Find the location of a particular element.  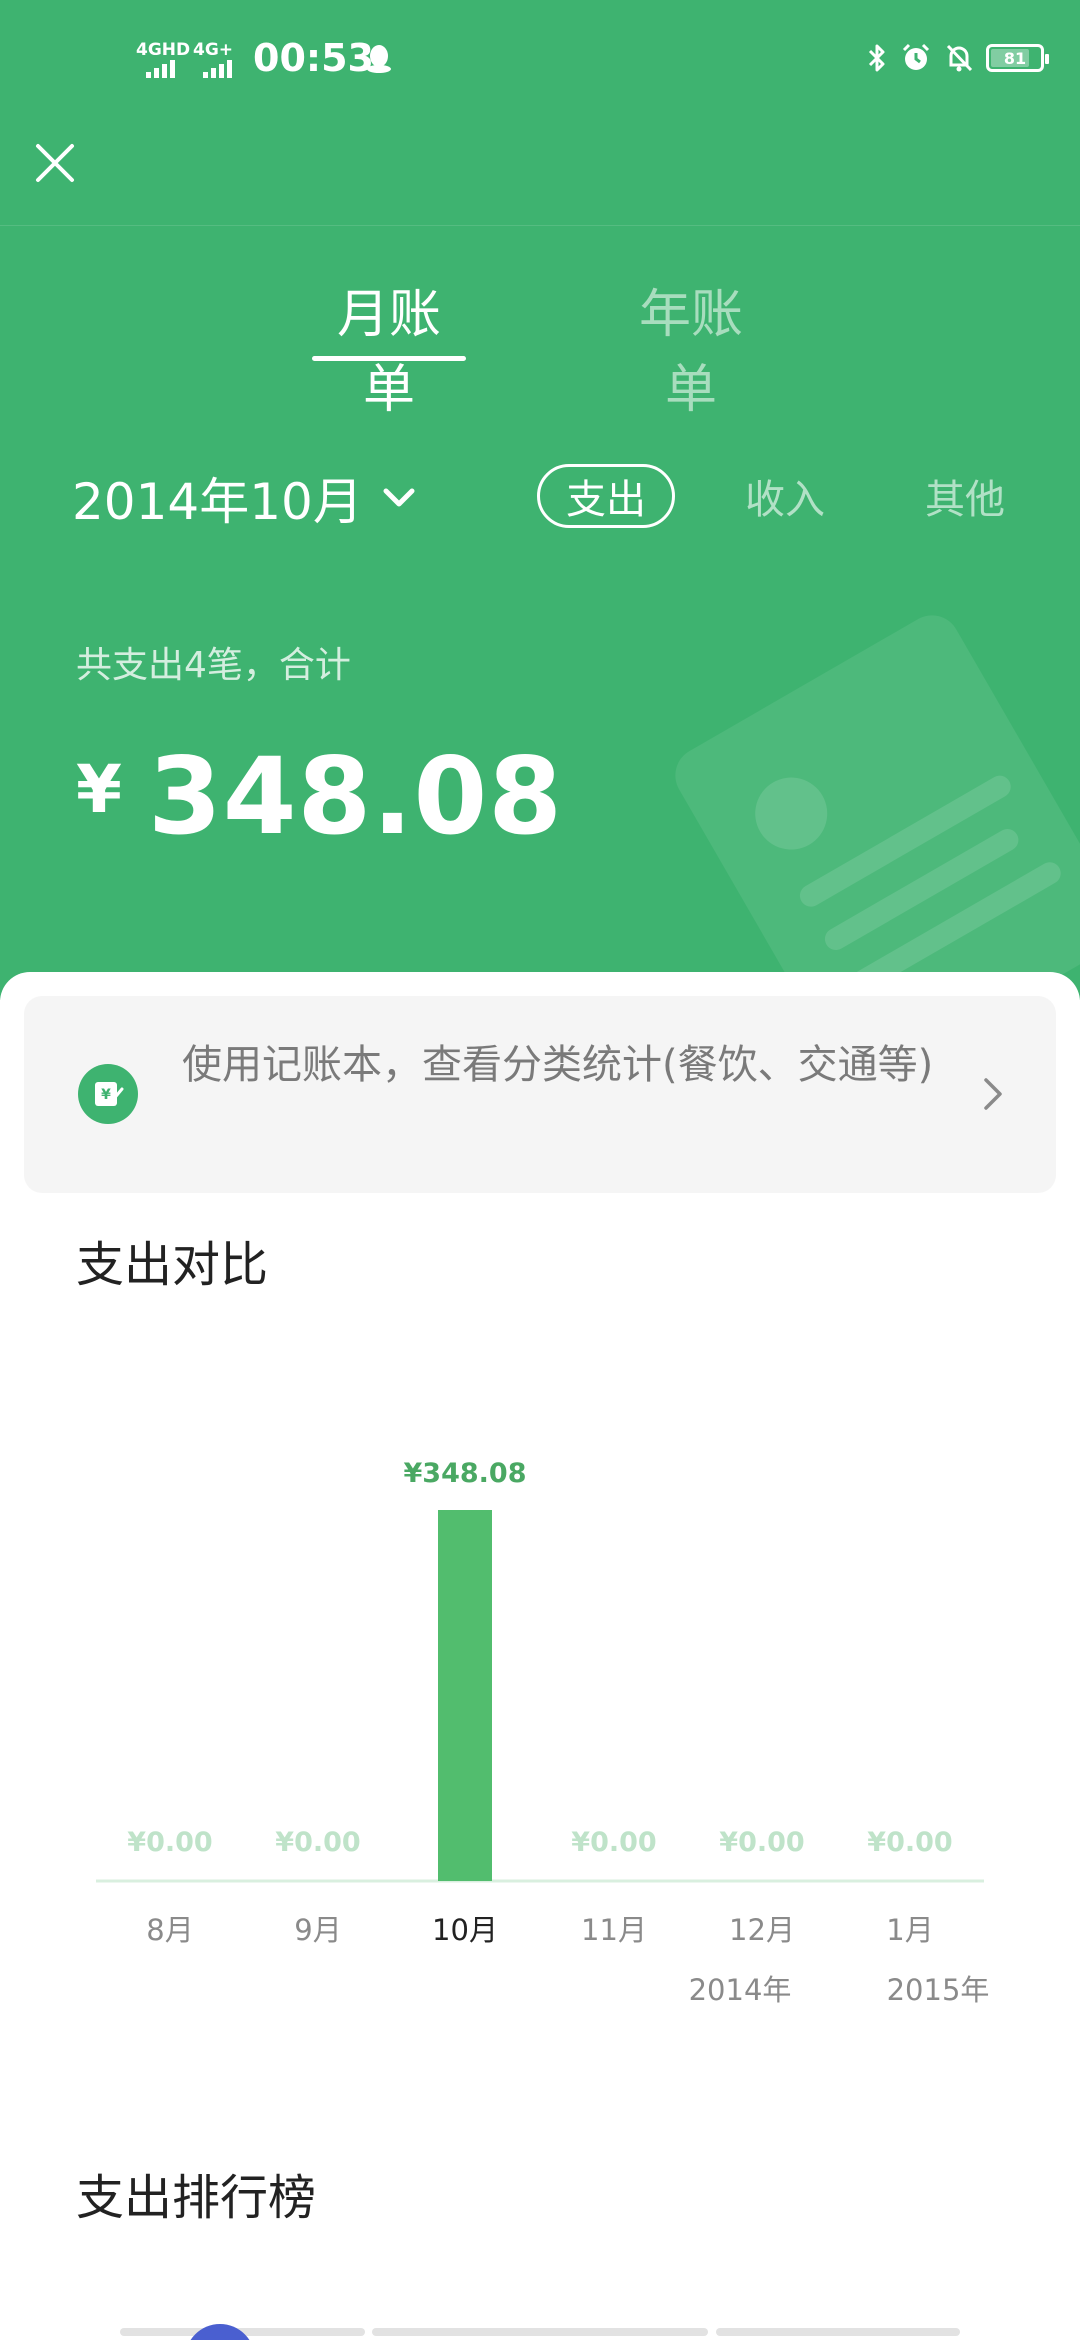

tab-monthly-bill: 月账单 is located at coordinates (389, 347).